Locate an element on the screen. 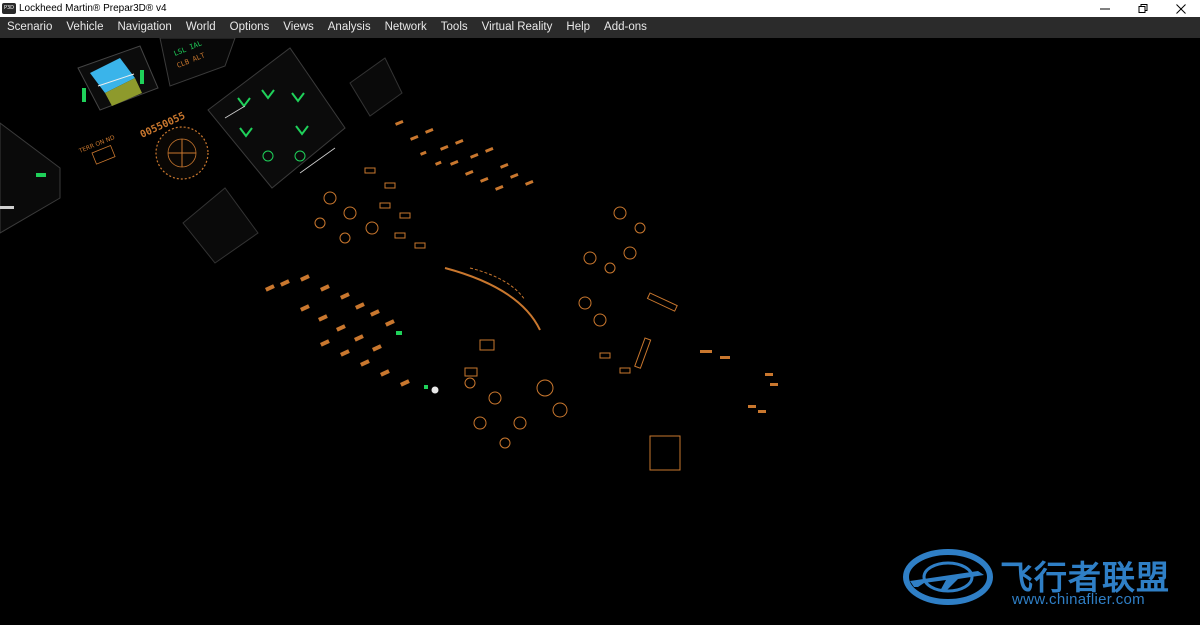  terr-on-nd-label: TERR ON ND is located at coordinates (96, 144).